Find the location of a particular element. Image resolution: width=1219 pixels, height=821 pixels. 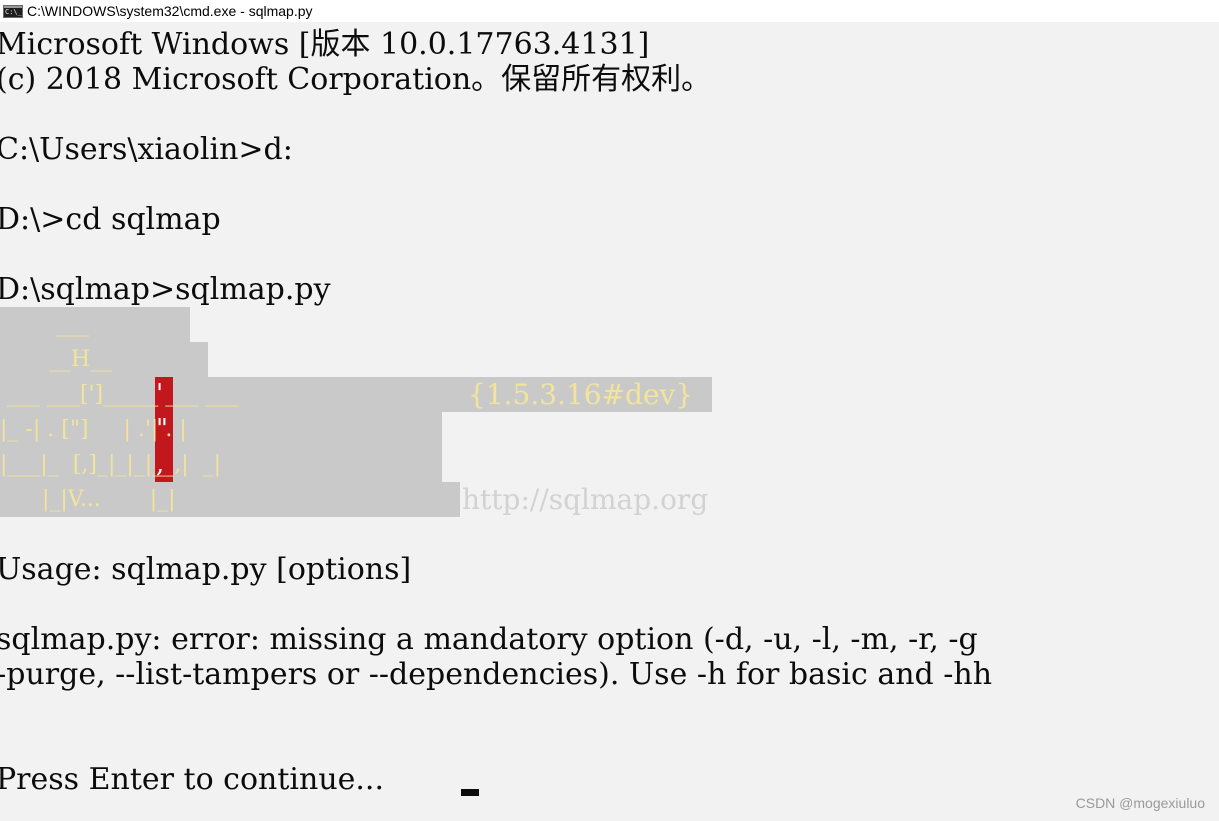

banner-row5: |___|_ [,]_|_|_|__,| _| is located at coordinates (111, 464).